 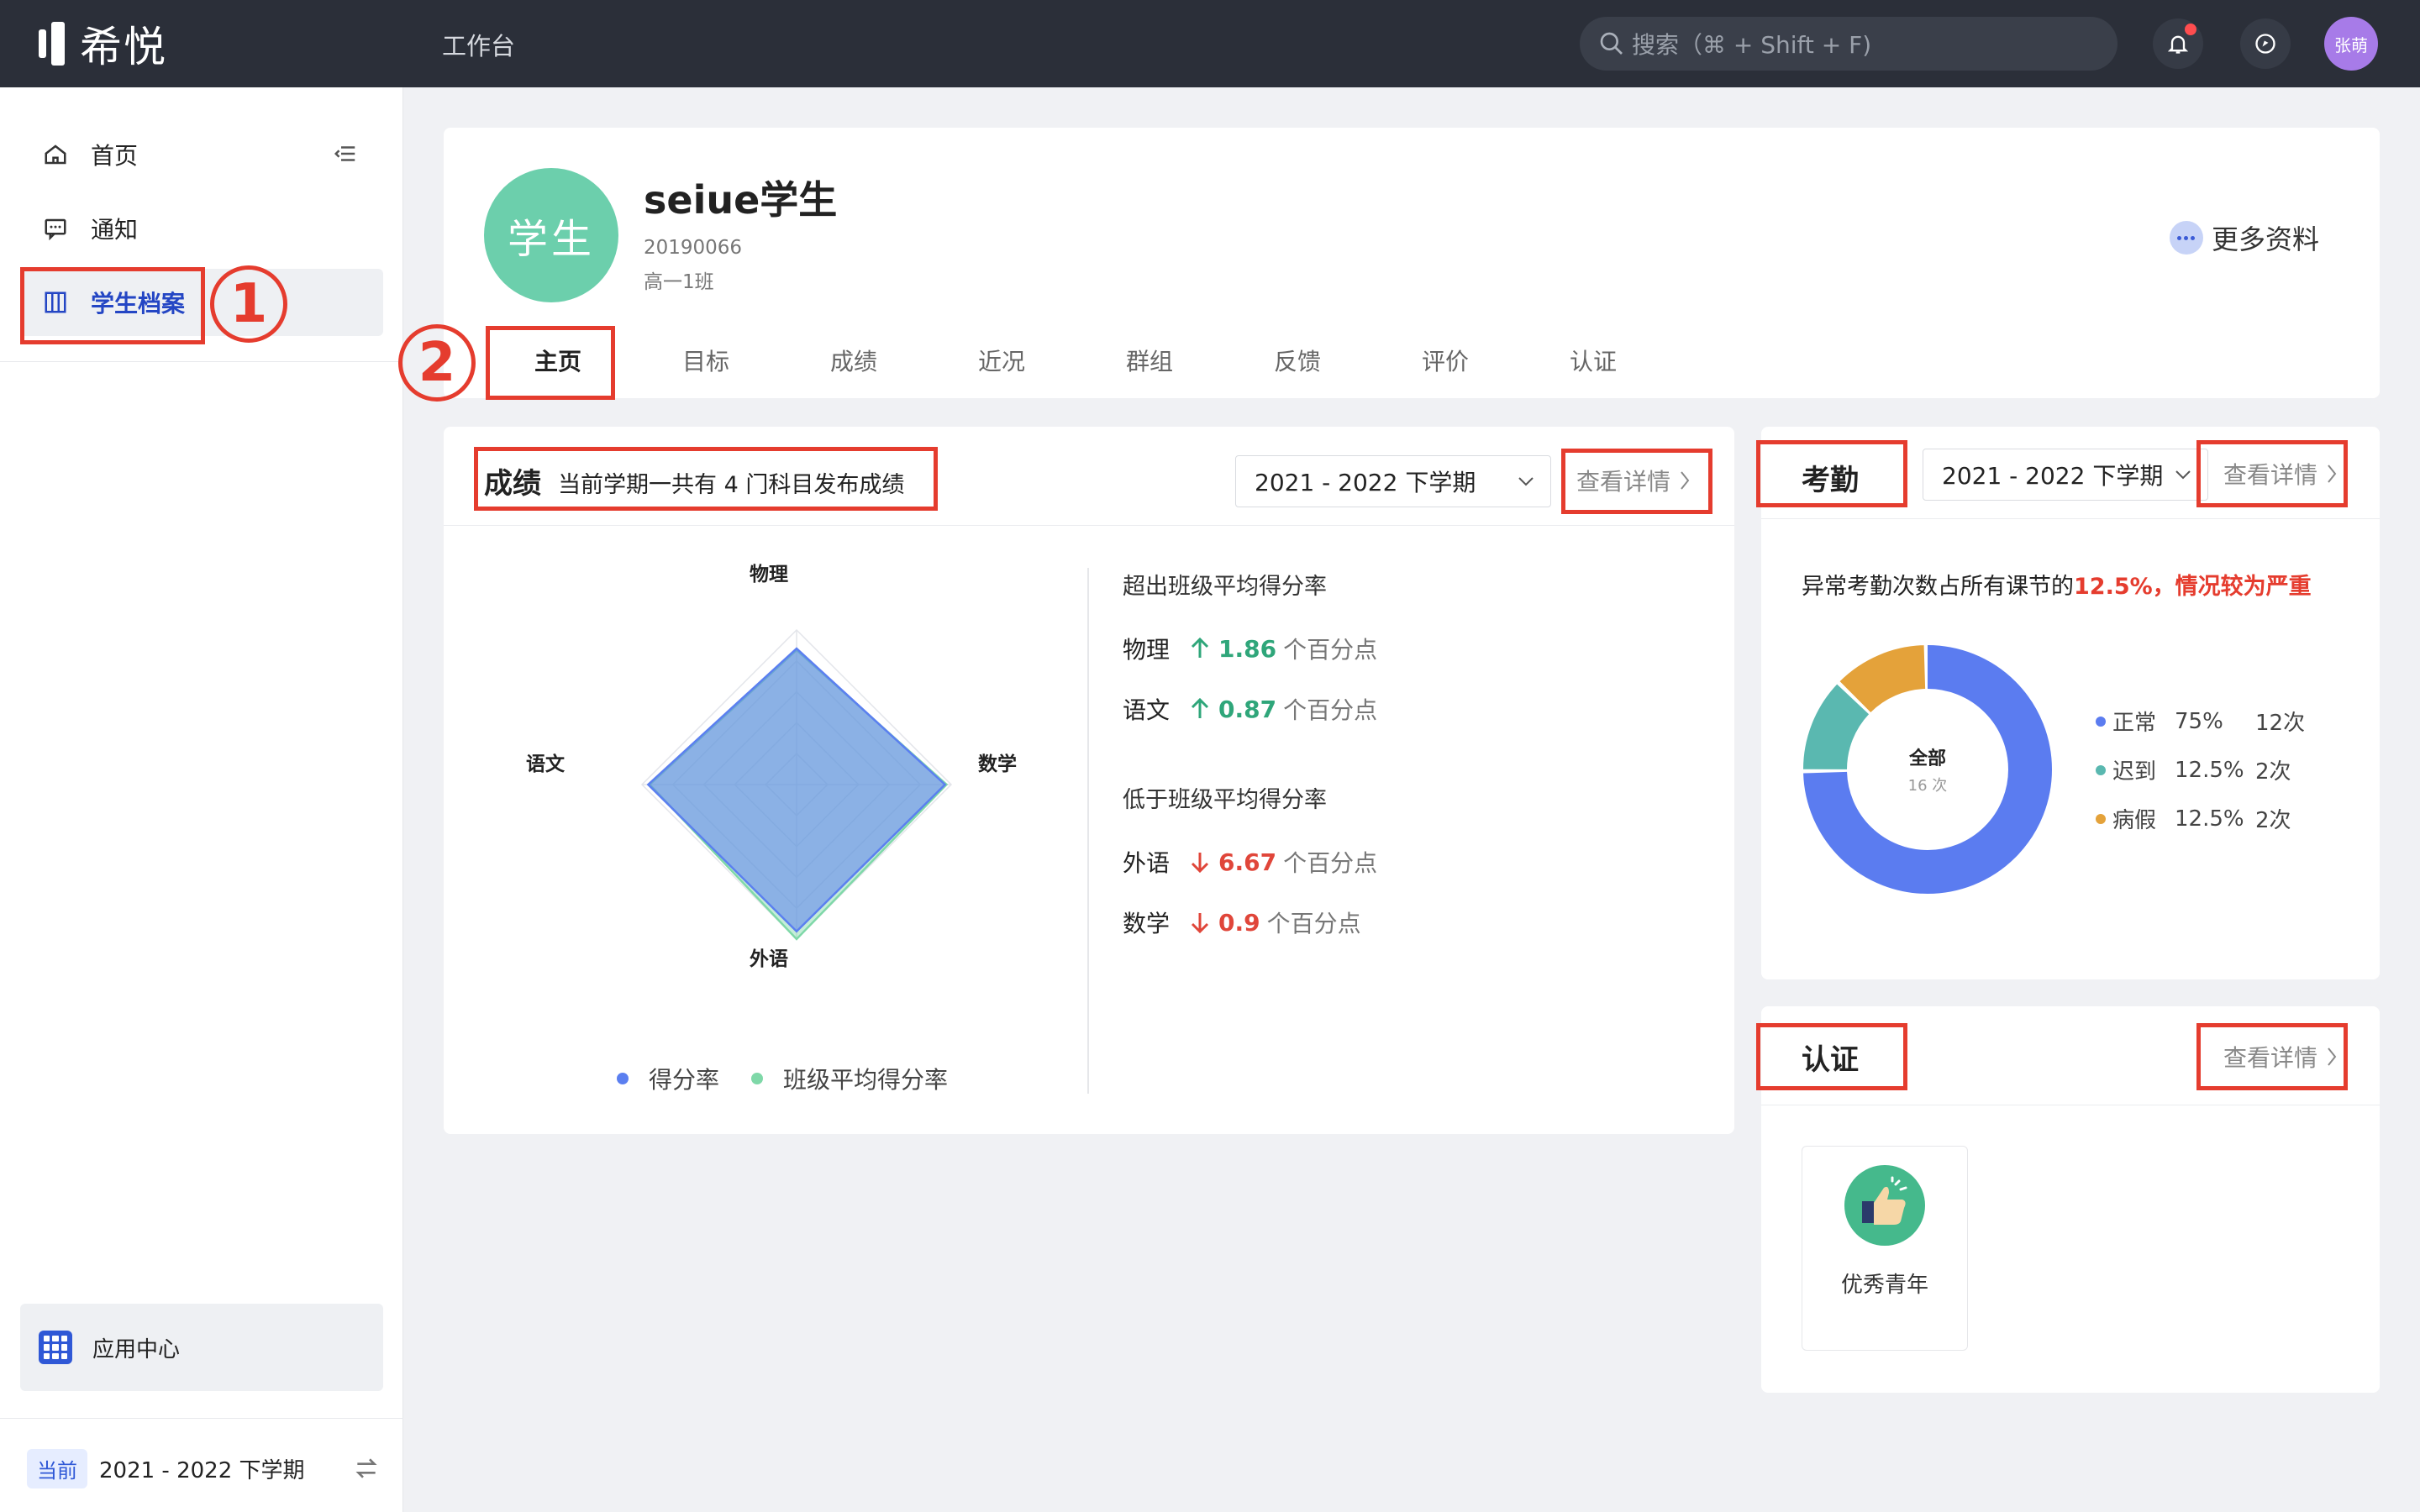 I want to click on sidebar-item-label: 通知, so click(x=115, y=230).